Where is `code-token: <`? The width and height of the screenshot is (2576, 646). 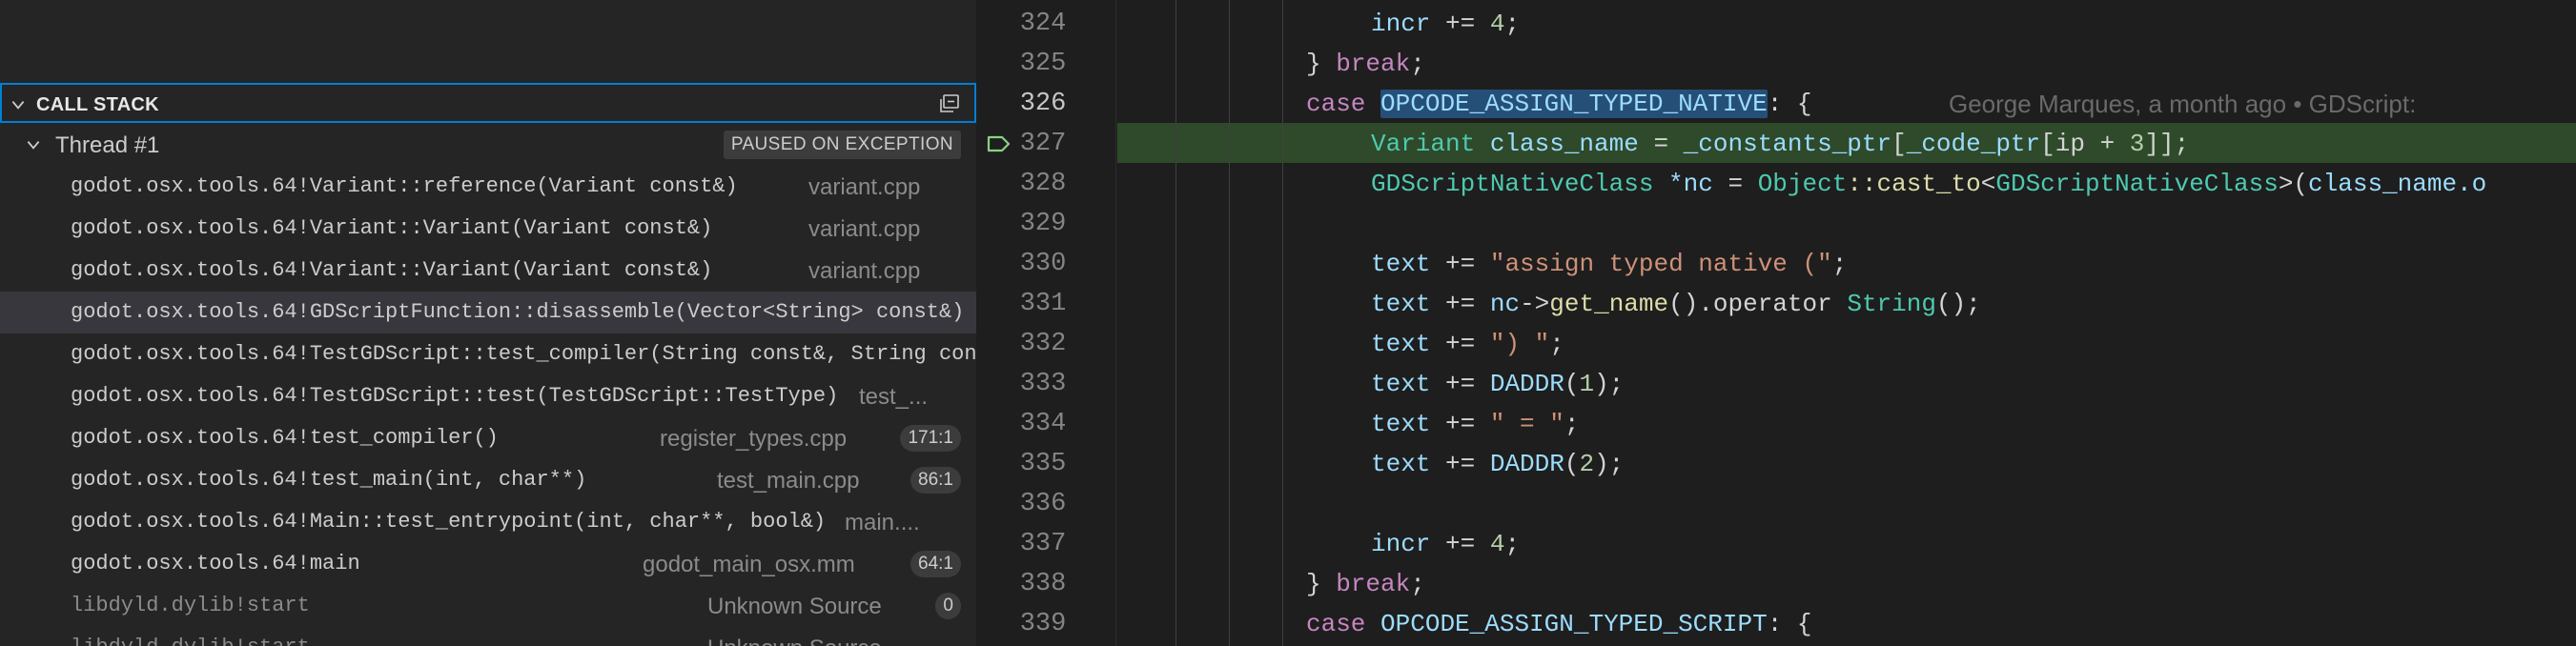
code-token: < is located at coordinates (1988, 184).